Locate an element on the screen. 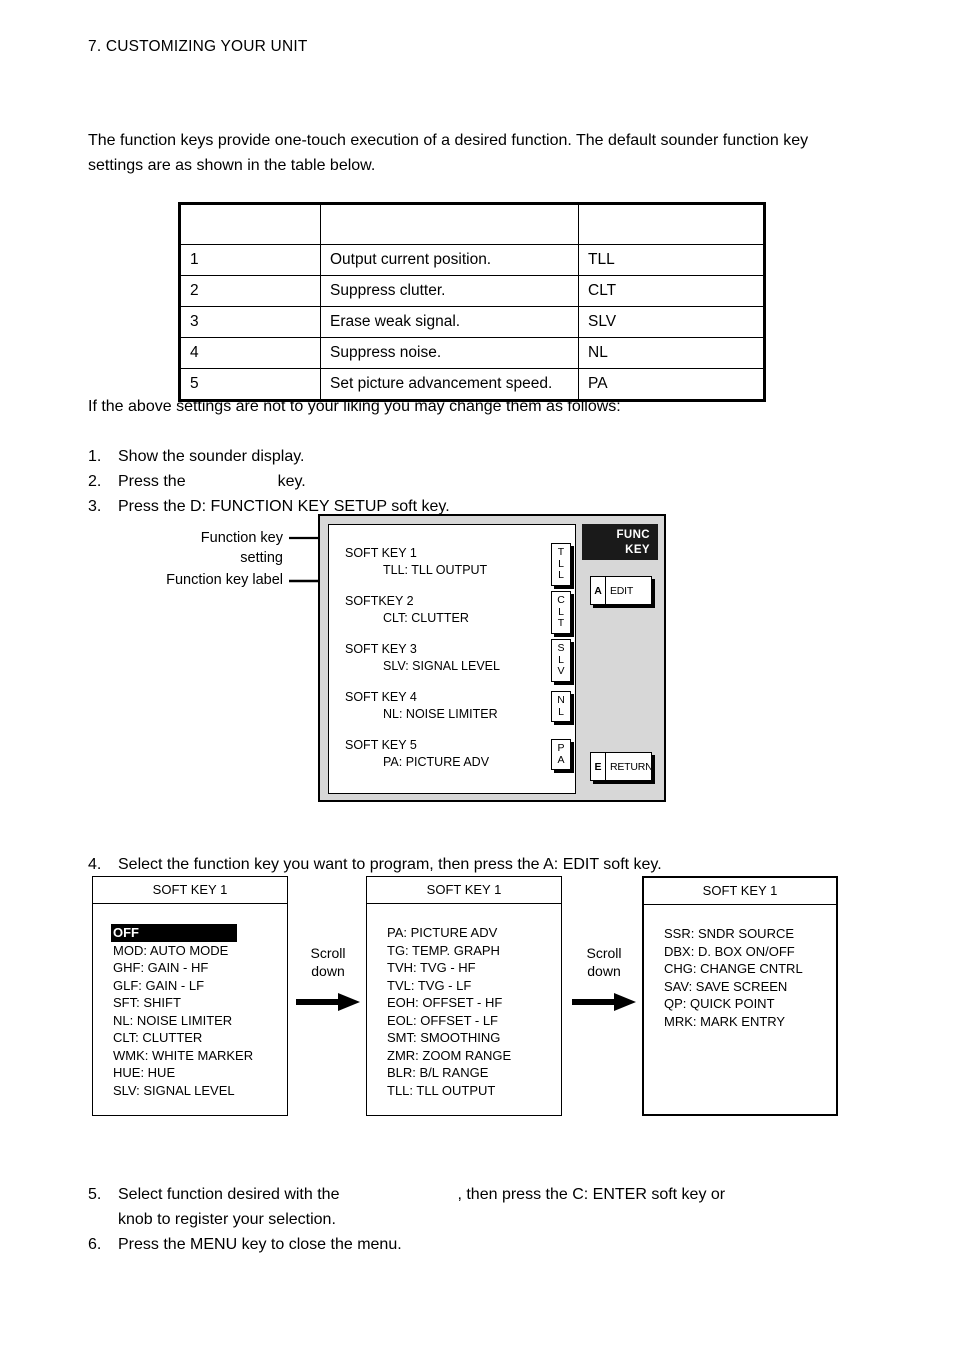 The image size is (954, 1351). option-item: SSR: SNDR SOURCE is located at coordinates (749, 934).